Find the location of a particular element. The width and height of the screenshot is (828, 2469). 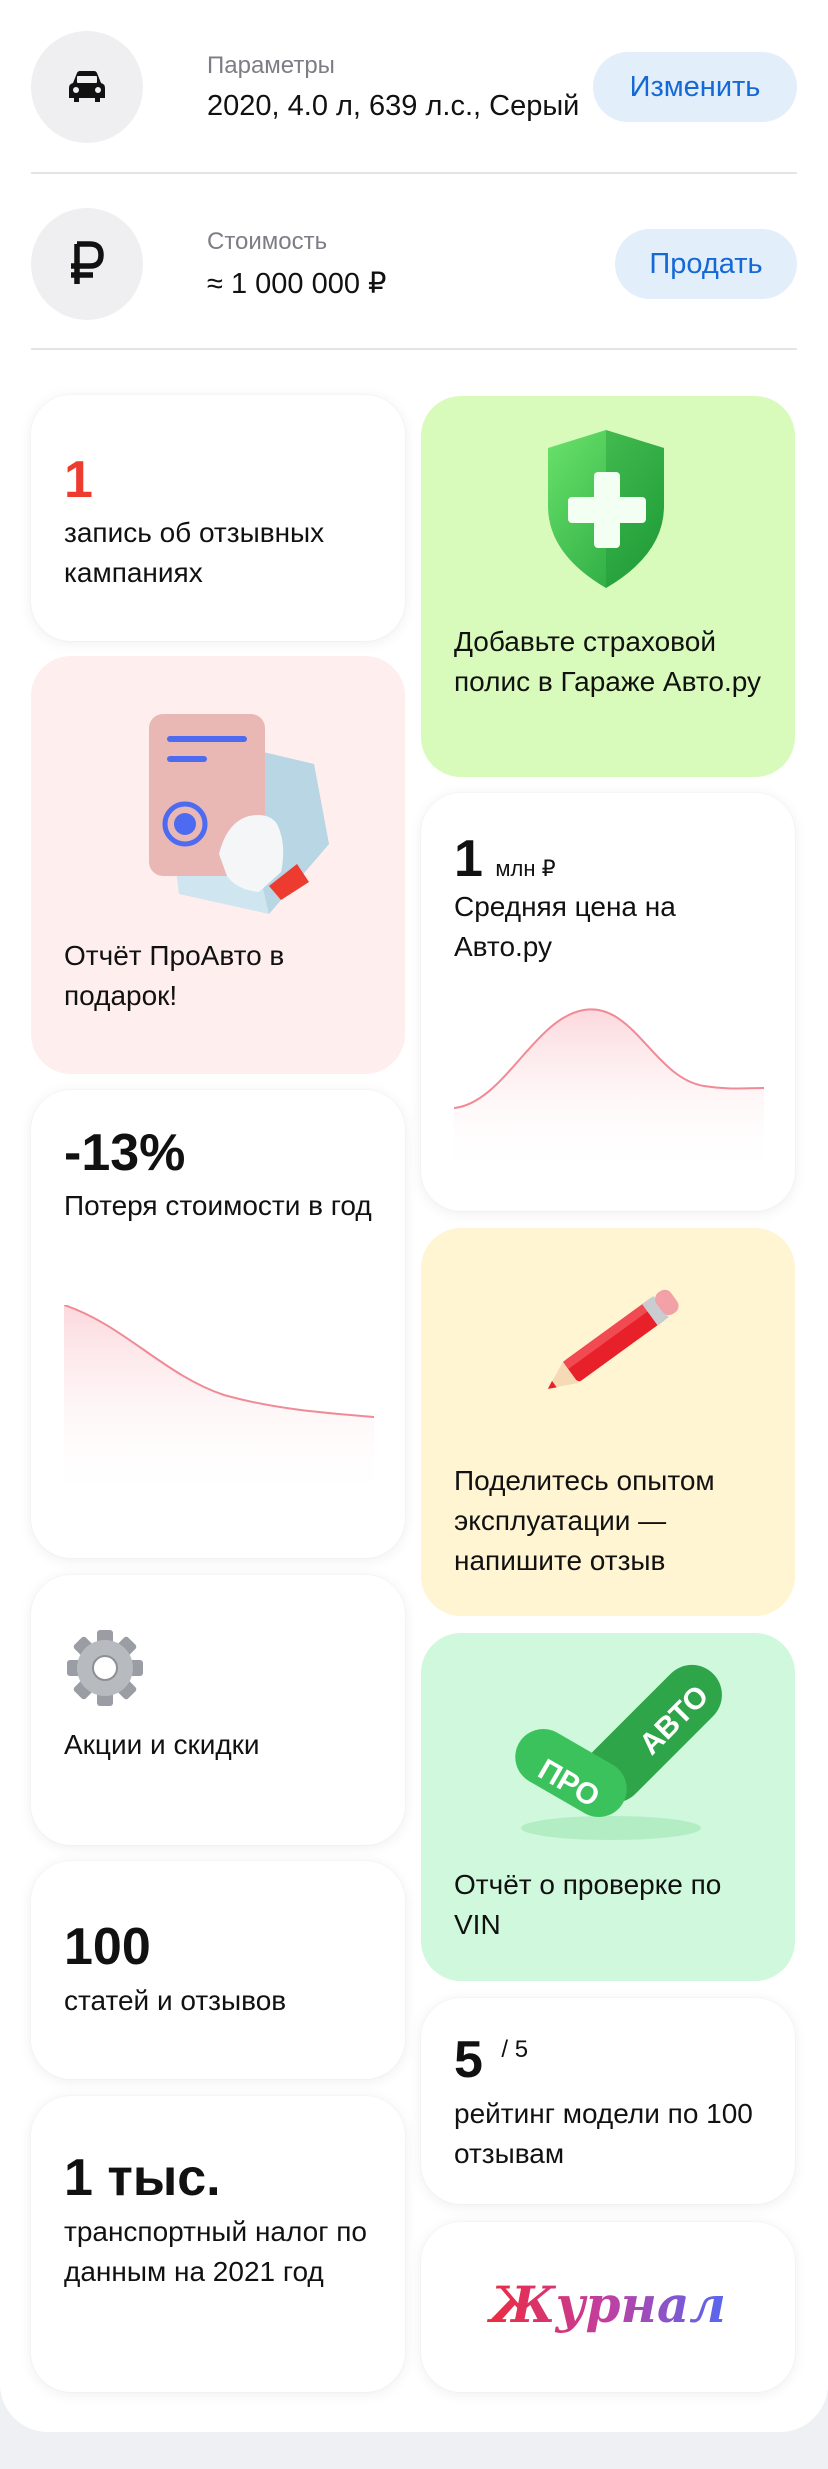

average-price-value: 1 млн ₽ is located at coordinates (505, 859).